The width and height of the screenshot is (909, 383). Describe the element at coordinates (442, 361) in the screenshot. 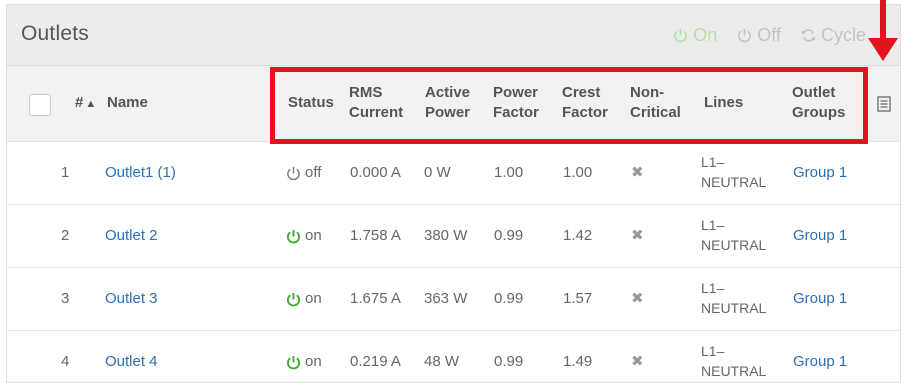

I see `active-power: 48 W` at that location.